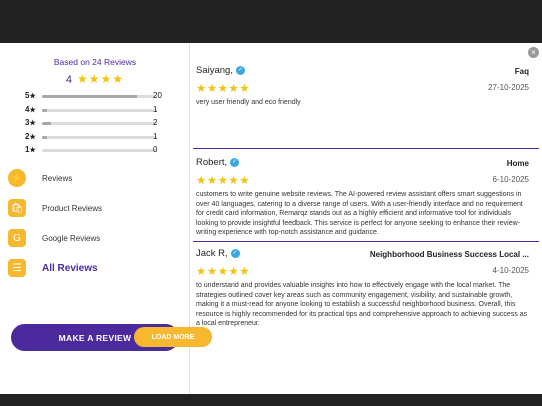 The width and height of the screenshot is (542, 406). What do you see at coordinates (218, 253) in the screenshot?
I see `reviewer-name: Jack R, ✓` at bounding box center [218, 253].